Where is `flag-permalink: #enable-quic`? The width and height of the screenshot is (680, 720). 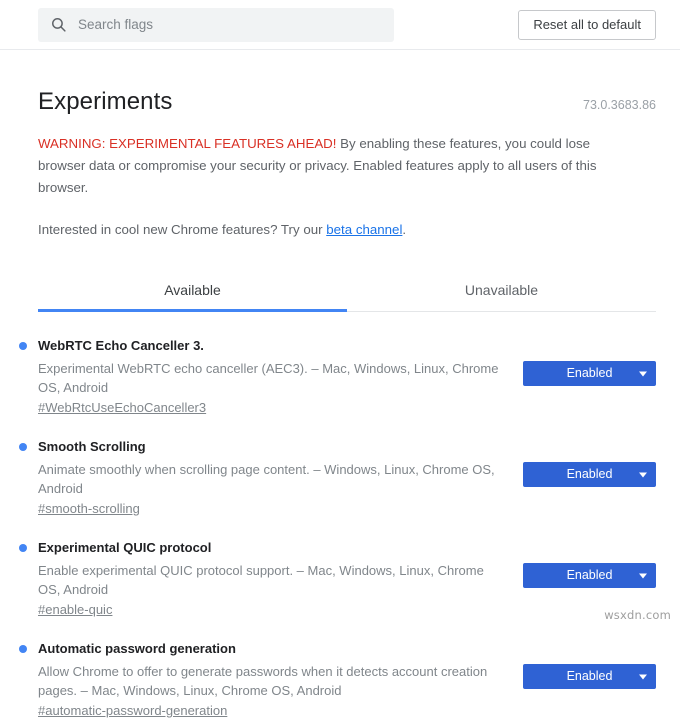 flag-permalink: #enable-quic is located at coordinates (75, 609).